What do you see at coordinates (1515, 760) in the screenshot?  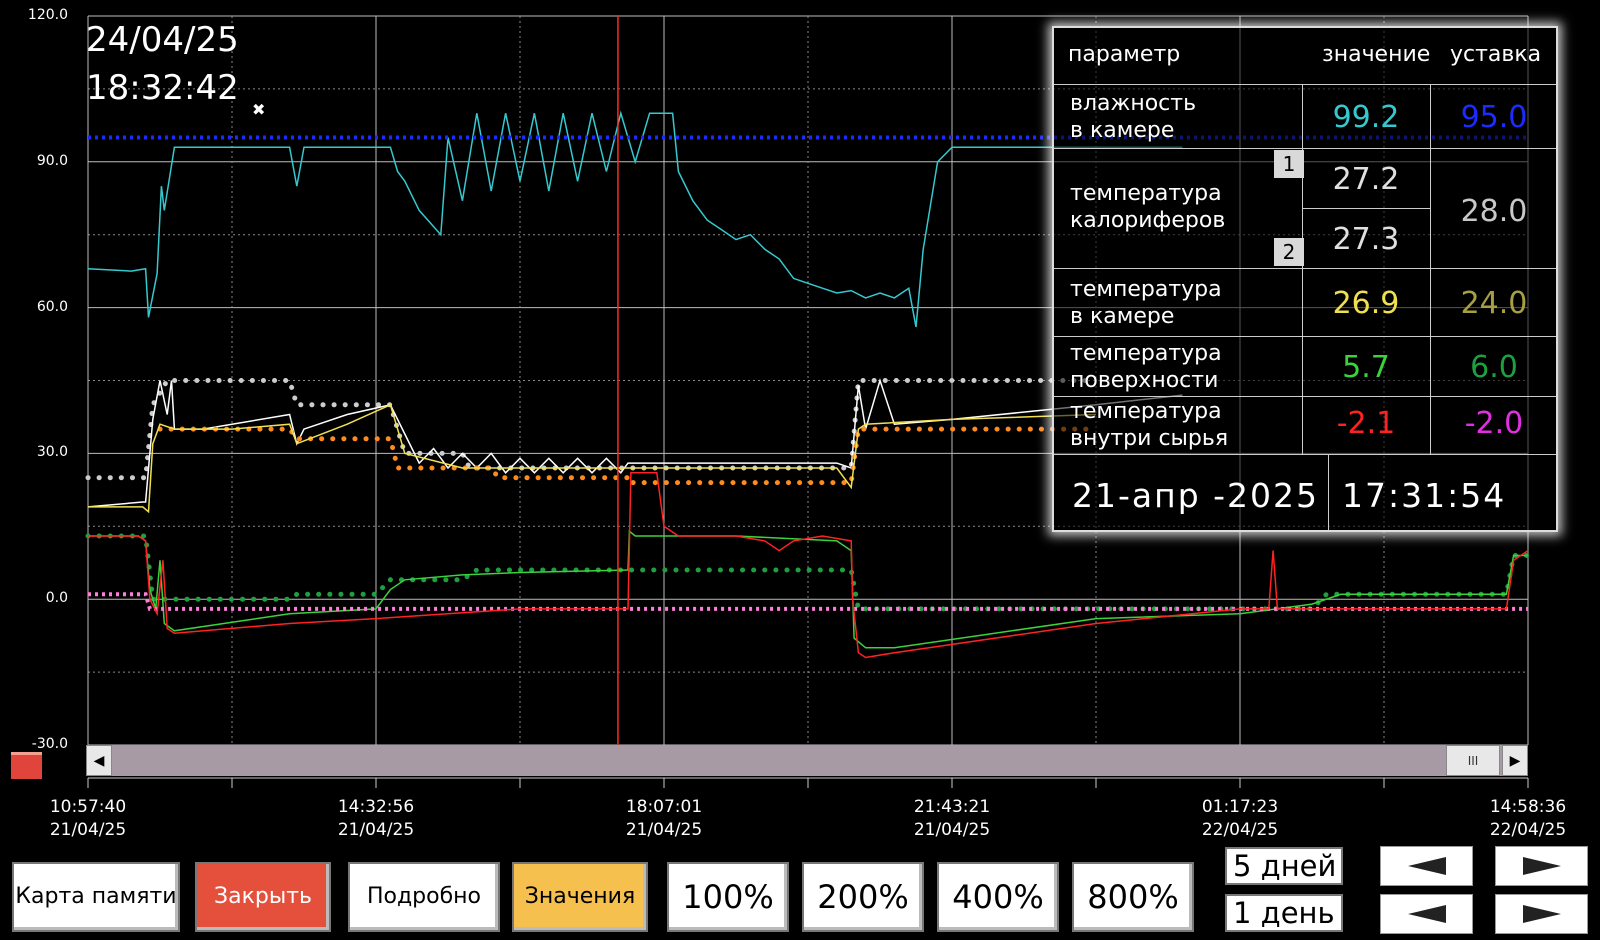 I see `scroll-right-button: ▶` at bounding box center [1515, 760].